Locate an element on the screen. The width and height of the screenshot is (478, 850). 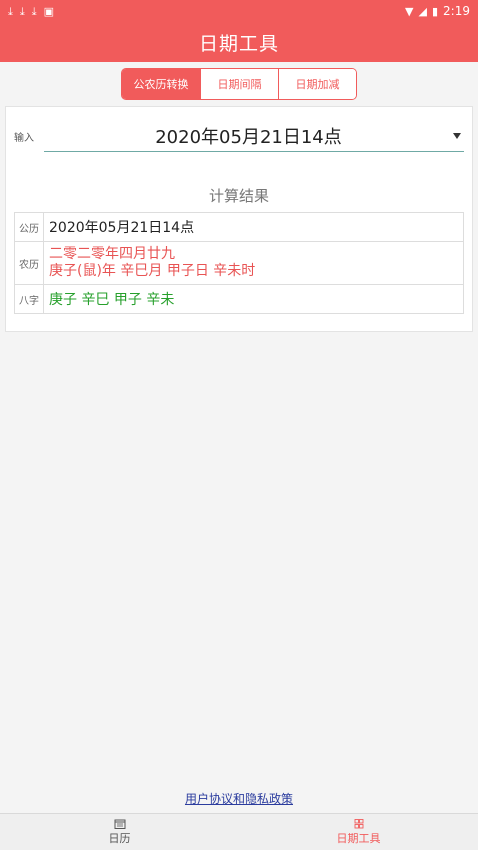
grid-icon is located at coordinates (358, 823).